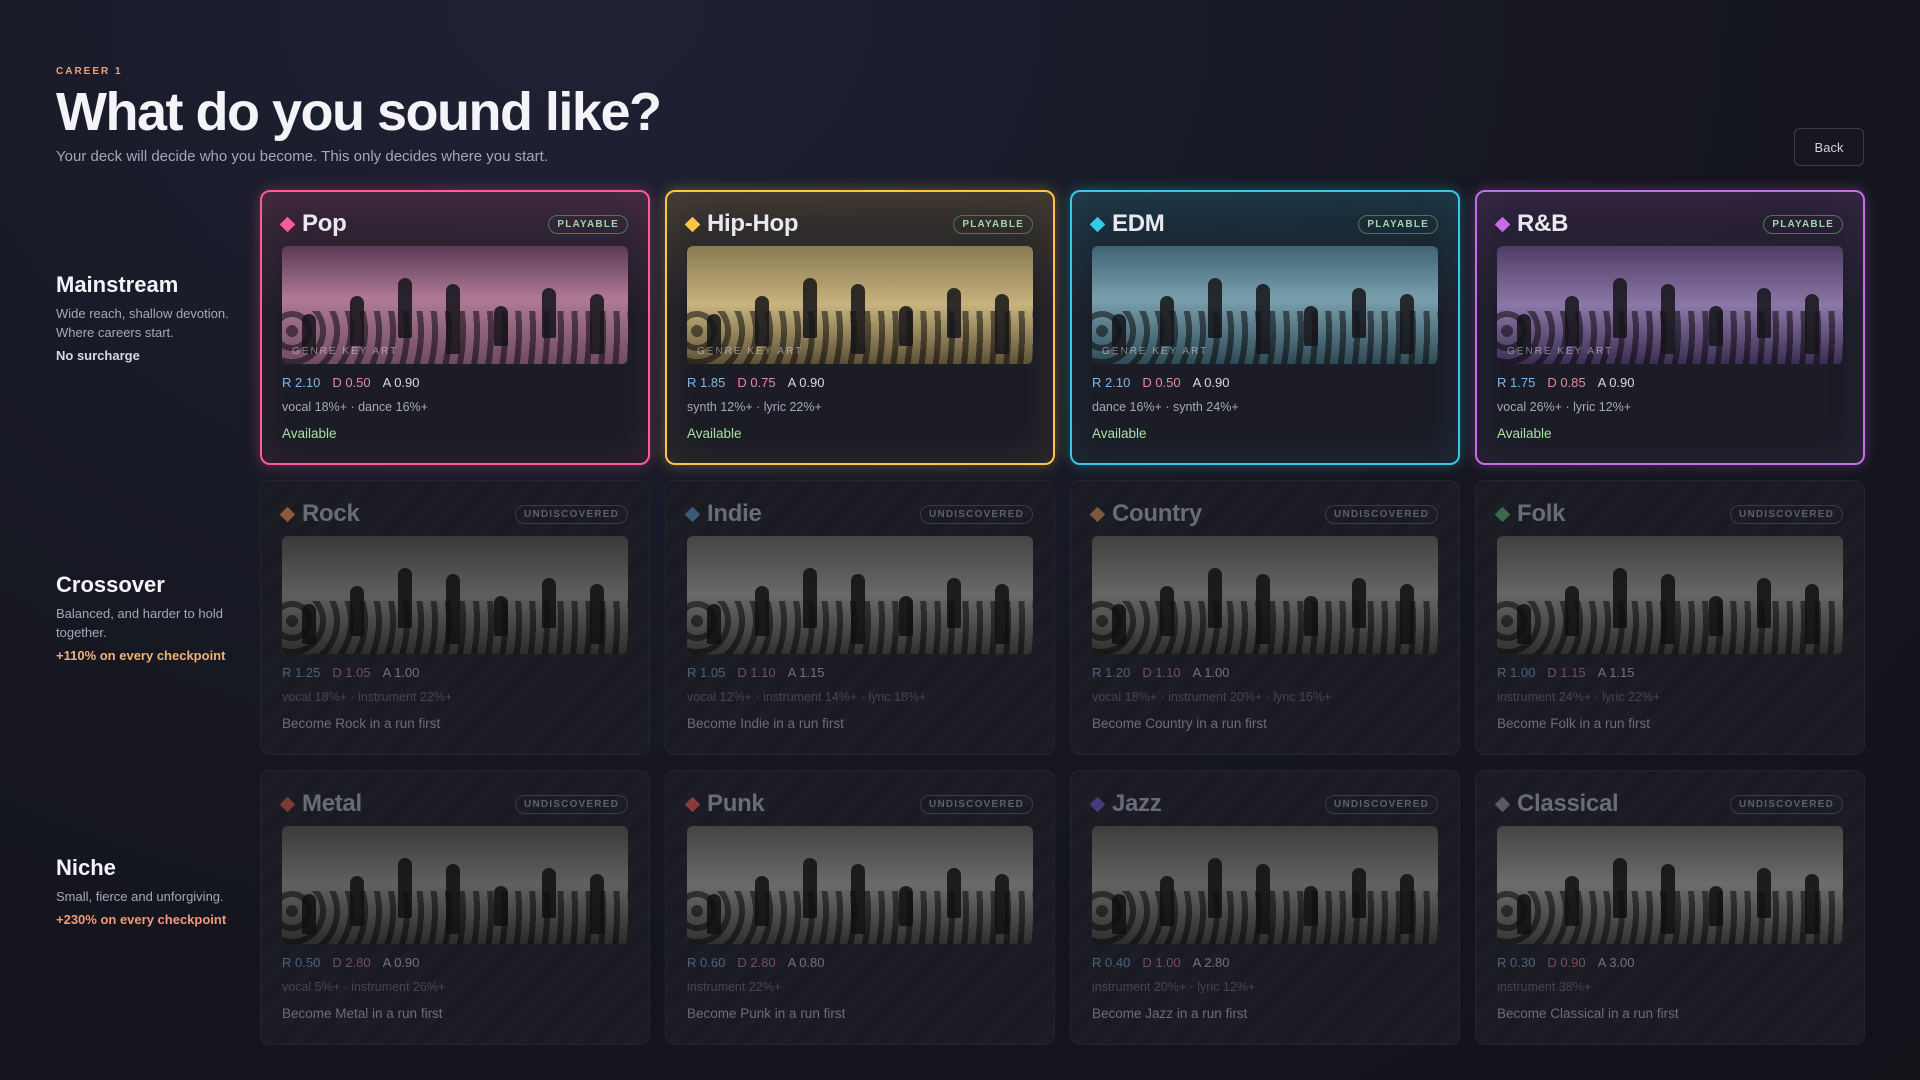  I want to click on card-title-wrap: Folk, so click(1530, 514).